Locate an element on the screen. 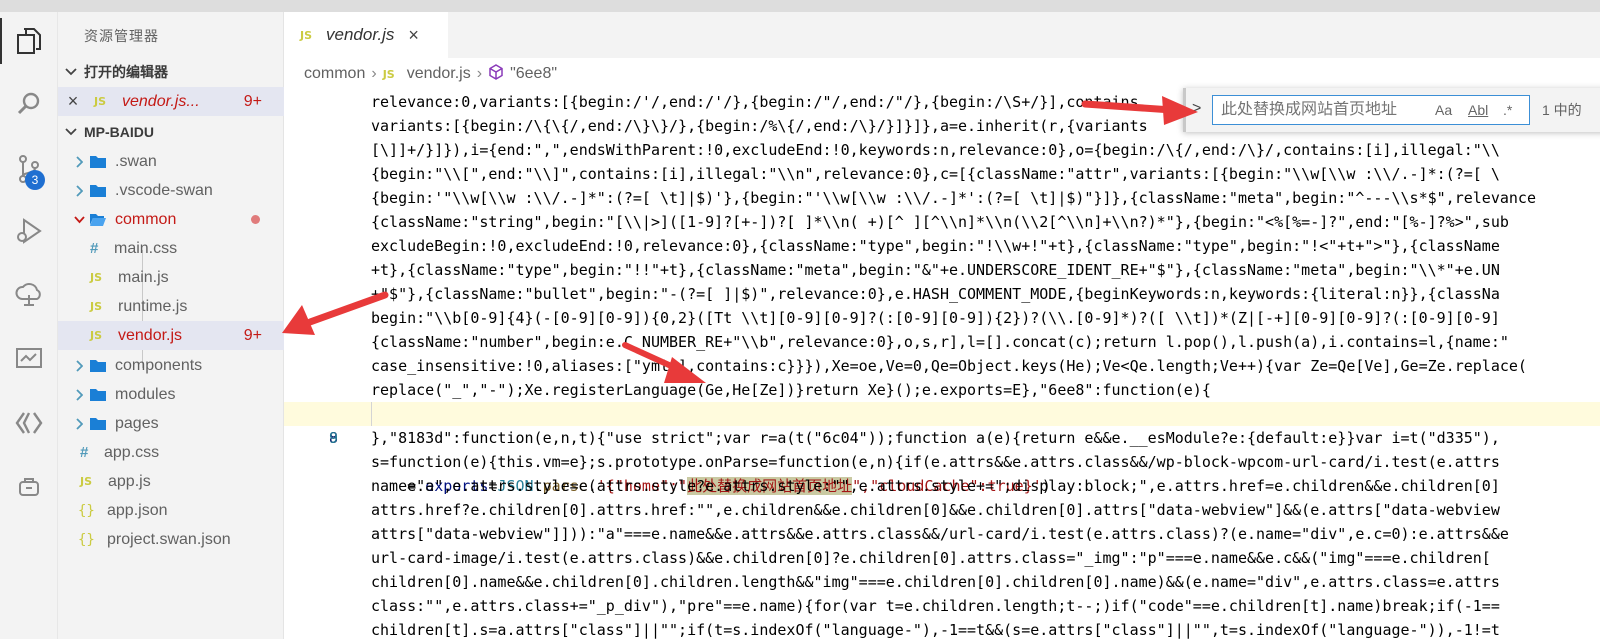  tree-item-label: common is located at coordinates (146, 219).